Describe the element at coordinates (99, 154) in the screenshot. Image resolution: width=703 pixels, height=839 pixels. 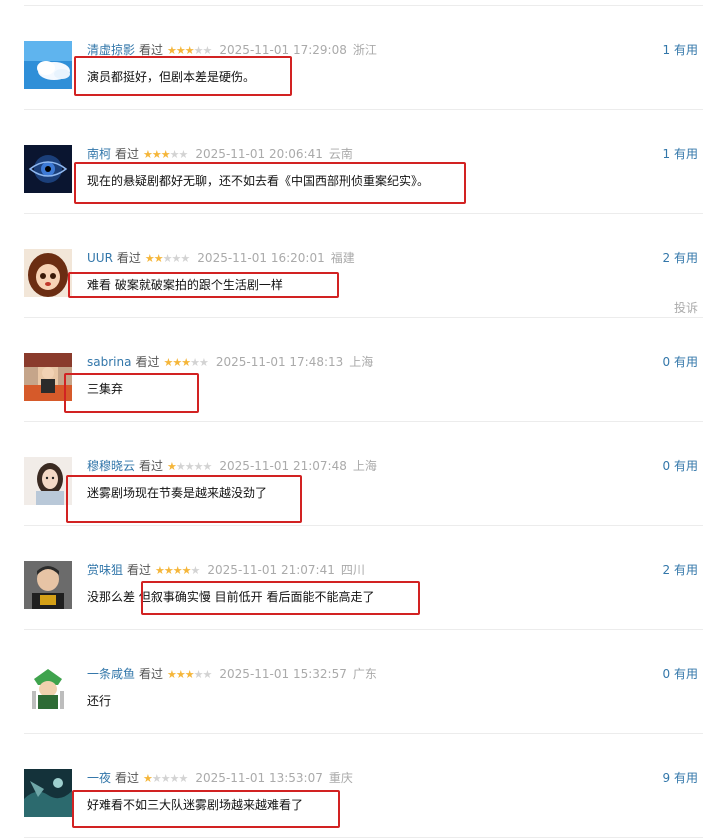
I see `review-username: 南柯` at that location.